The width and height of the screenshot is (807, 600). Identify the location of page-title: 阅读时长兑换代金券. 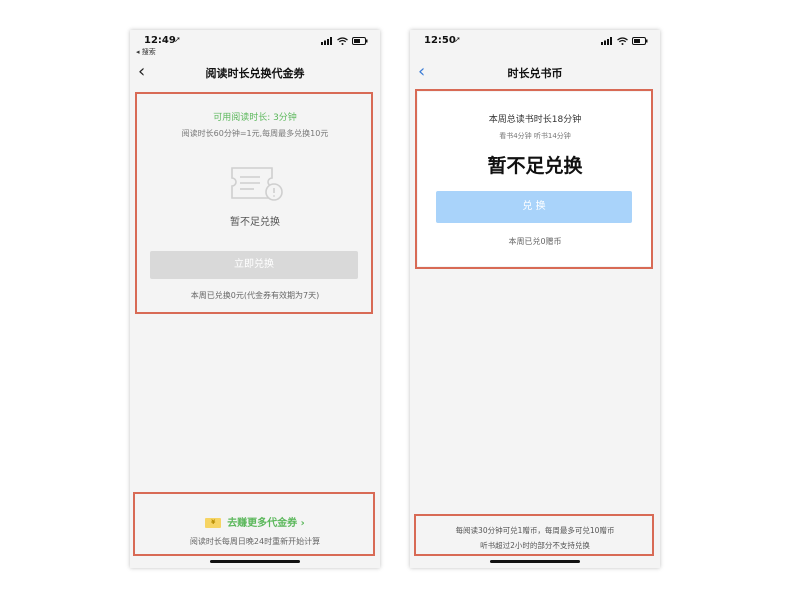
(255, 73).